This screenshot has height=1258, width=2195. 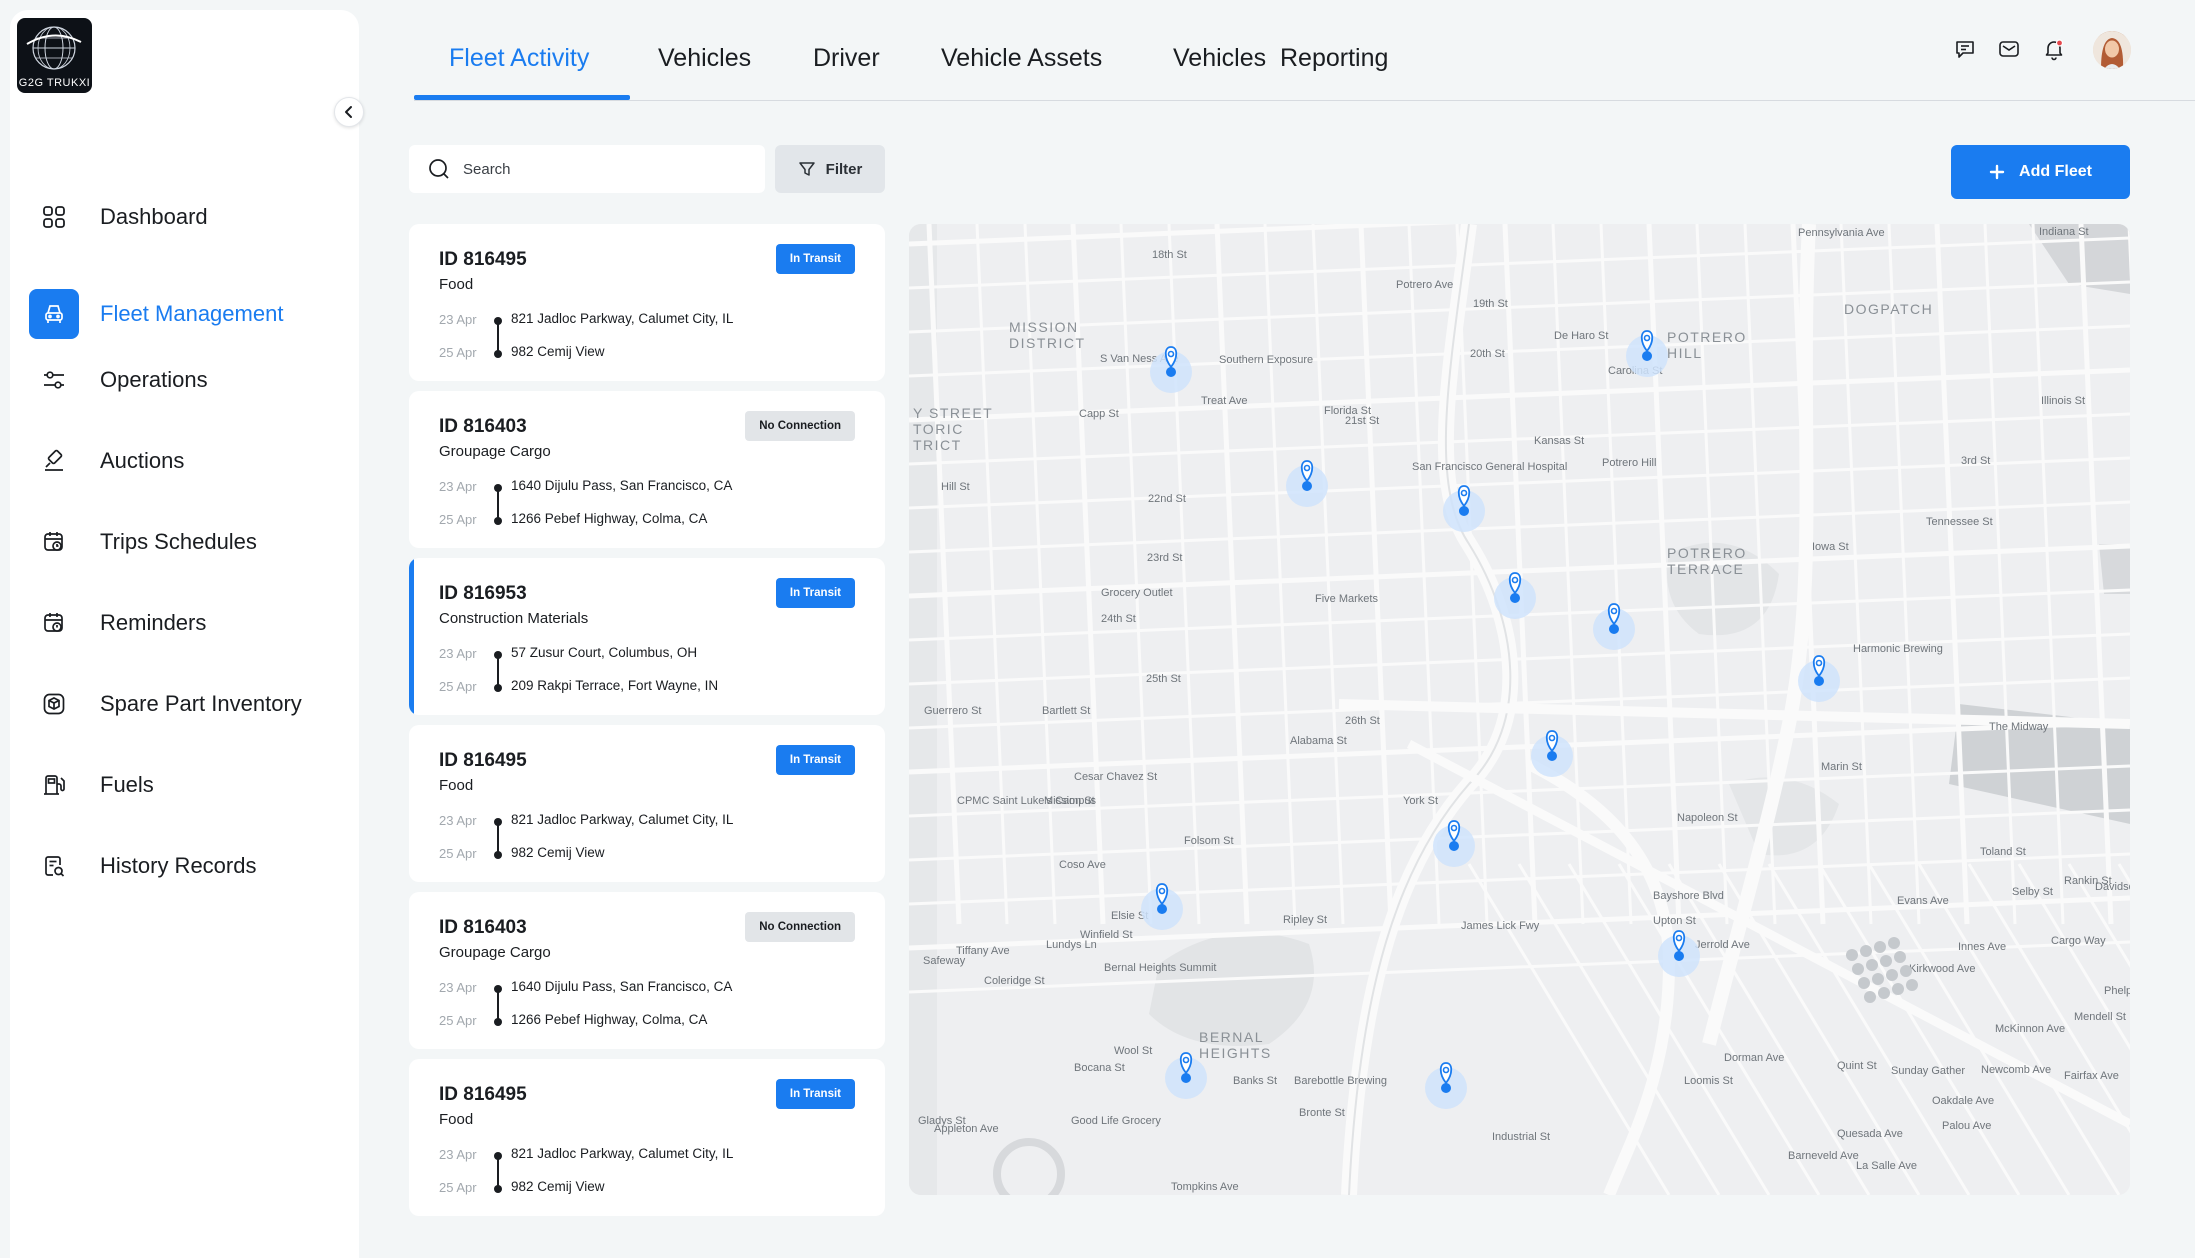 I want to click on map-label: McKinnon Ave, so click(x=2030, y=1029).